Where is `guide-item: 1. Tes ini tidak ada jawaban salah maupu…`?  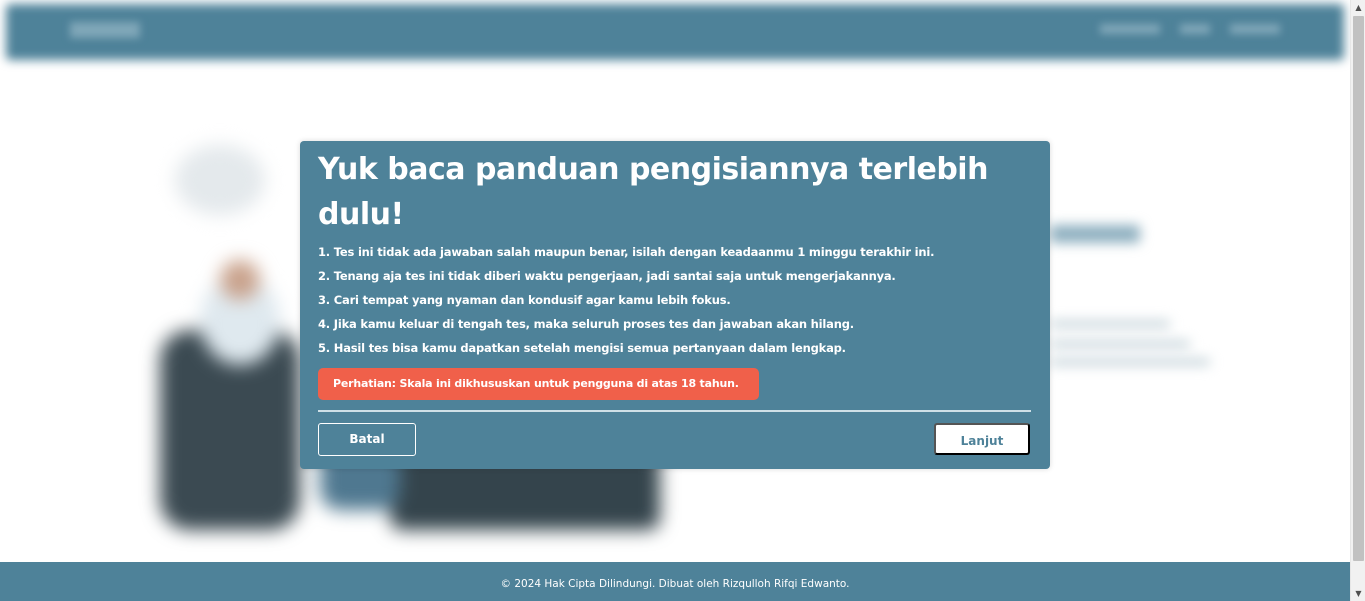
guide-item: 1. Tes ini tidak ada jawaban salah maupu… is located at coordinates (626, 252).